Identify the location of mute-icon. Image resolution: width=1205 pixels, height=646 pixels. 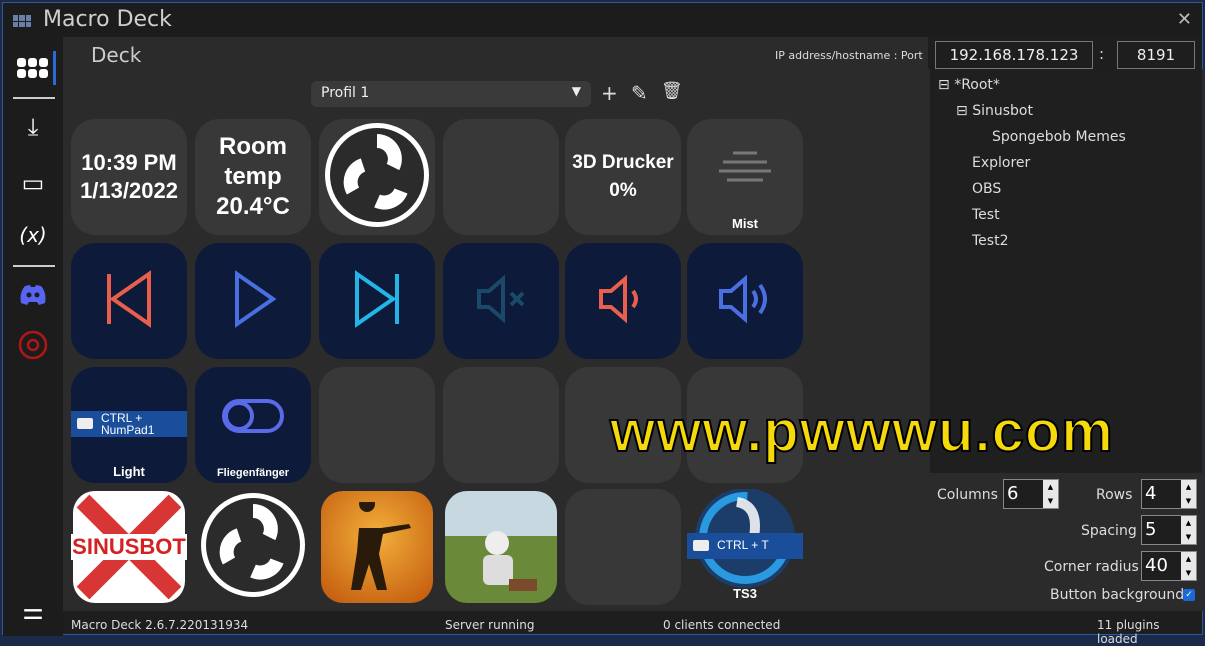
(501, 301).